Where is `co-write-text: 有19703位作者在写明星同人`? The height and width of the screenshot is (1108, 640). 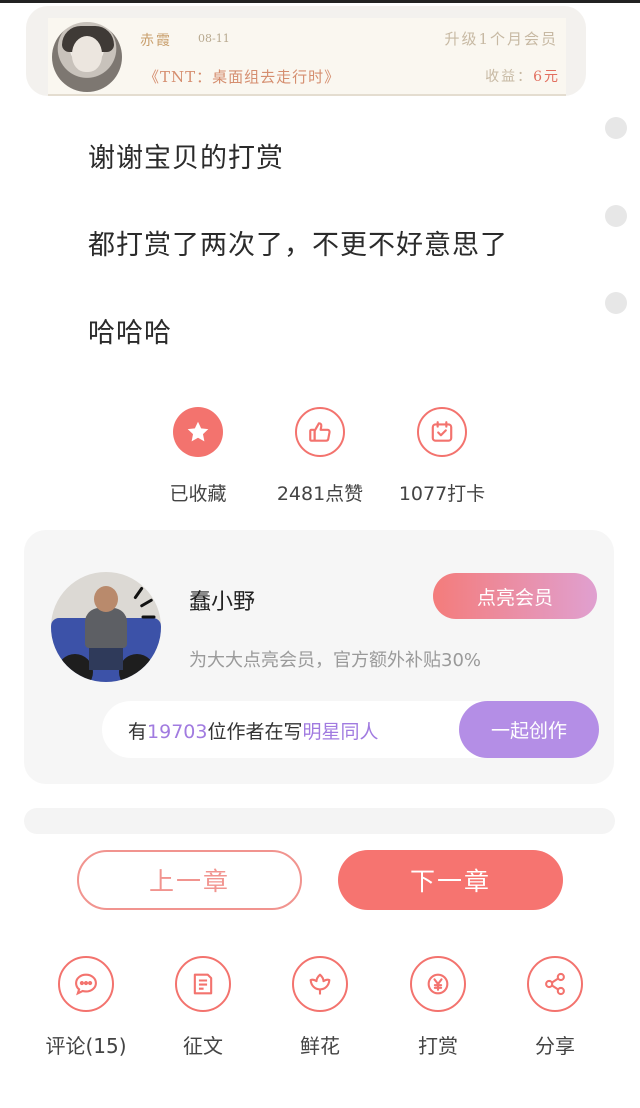 co-write-text: 有19703位作者在写明星同人 is located at coordinates (253, 730).